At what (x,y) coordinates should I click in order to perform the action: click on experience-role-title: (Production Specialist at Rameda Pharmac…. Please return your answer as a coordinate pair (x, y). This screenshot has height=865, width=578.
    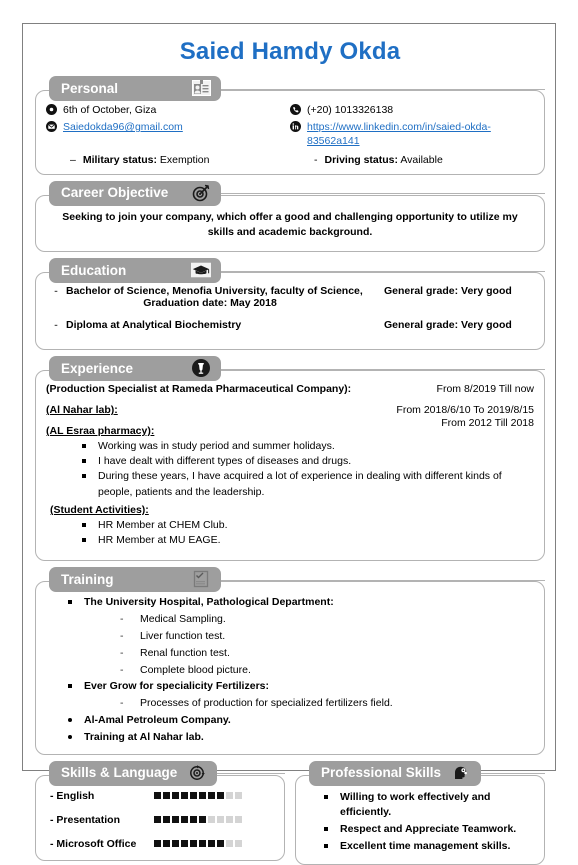
    Looking at the image, I should click on (198, 389).